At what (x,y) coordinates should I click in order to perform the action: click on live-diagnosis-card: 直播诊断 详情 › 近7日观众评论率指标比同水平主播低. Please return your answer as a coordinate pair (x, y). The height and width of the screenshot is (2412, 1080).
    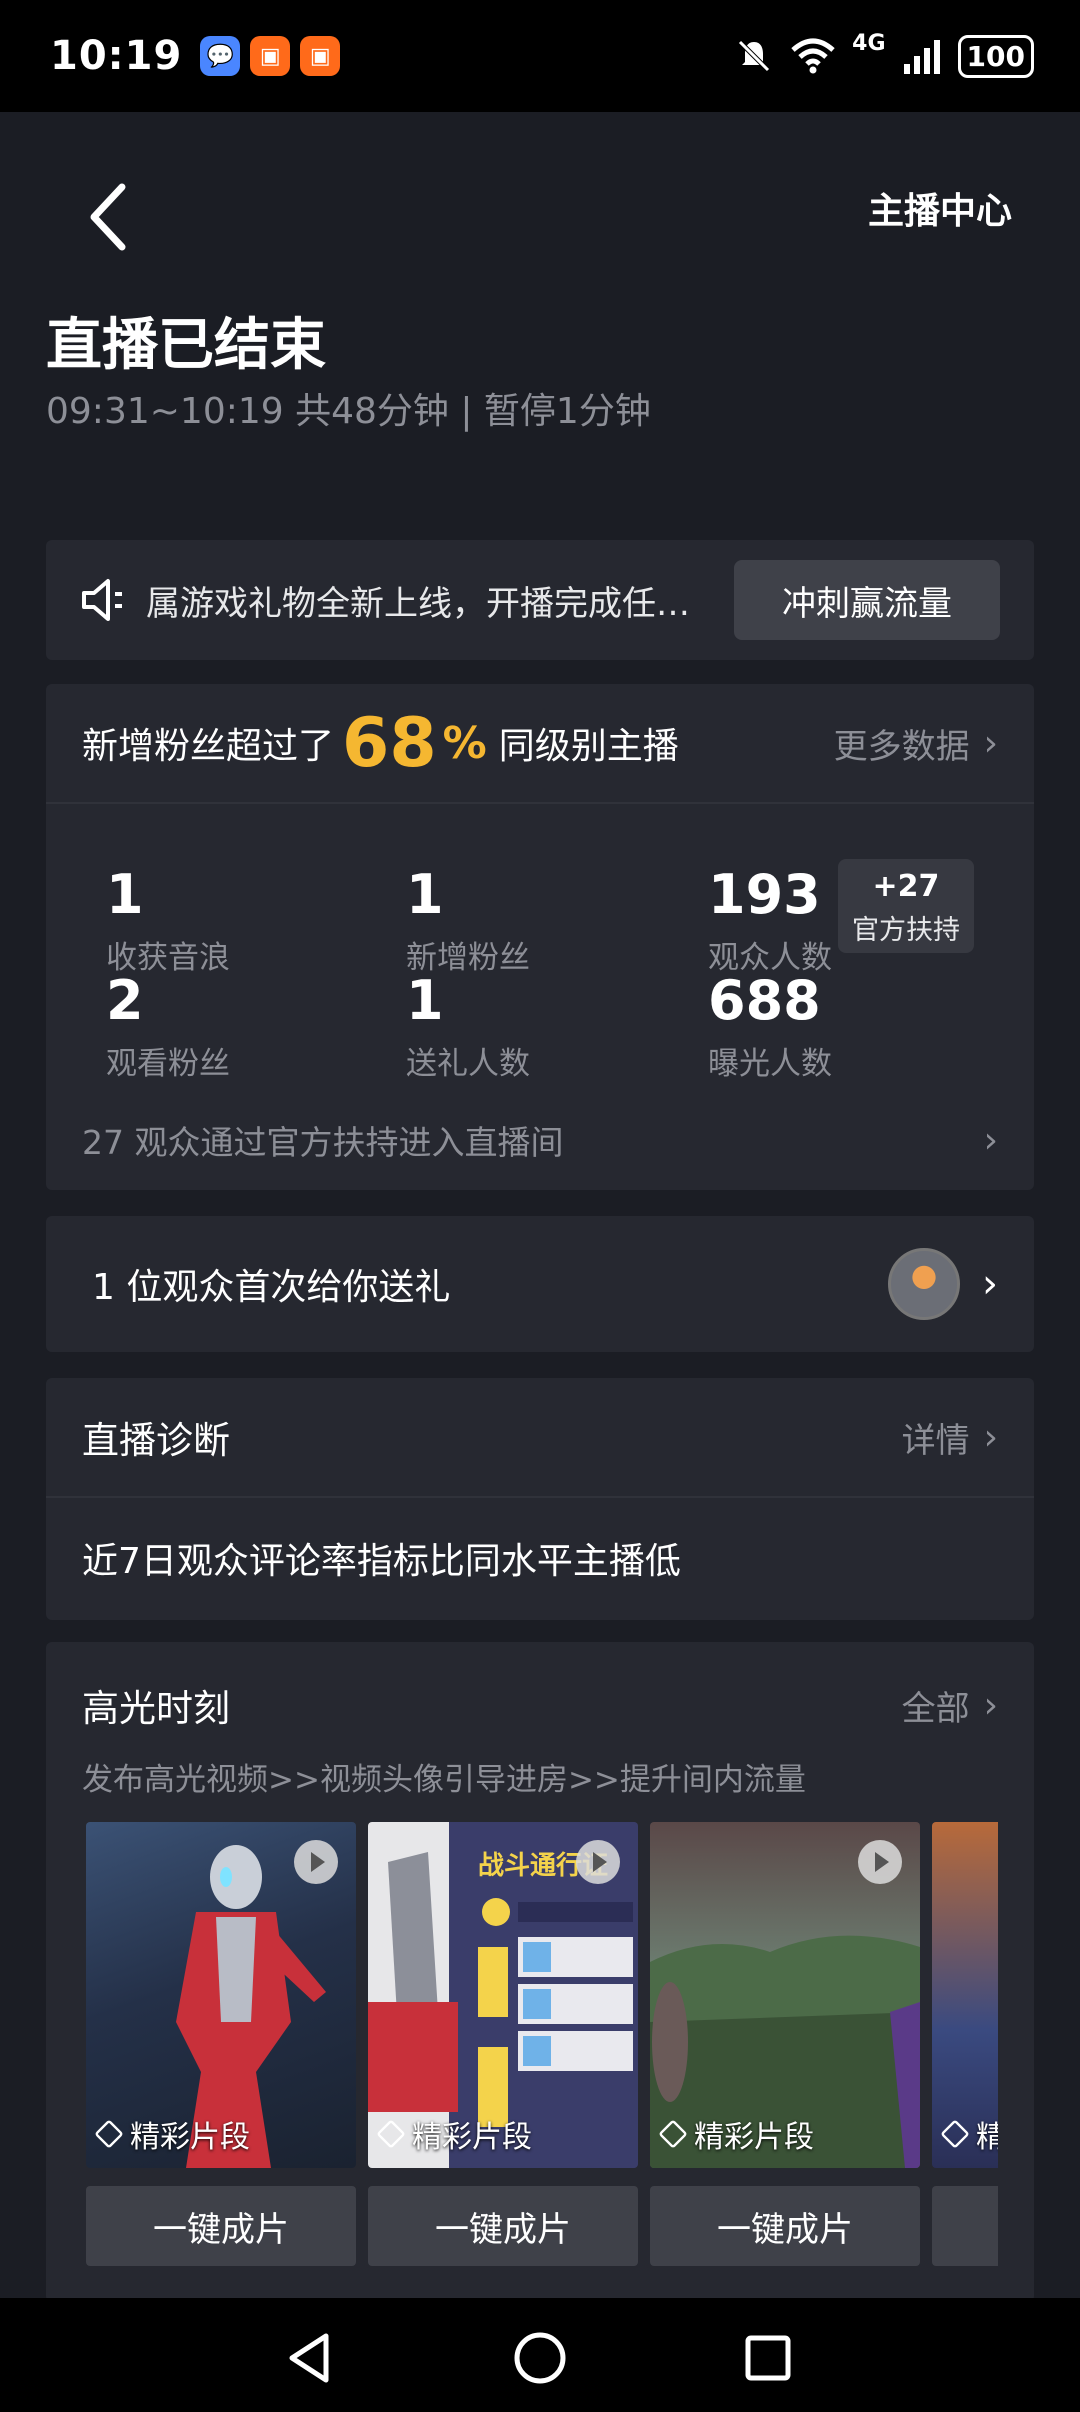
    Looking at the image, I should click on (540, 1499).